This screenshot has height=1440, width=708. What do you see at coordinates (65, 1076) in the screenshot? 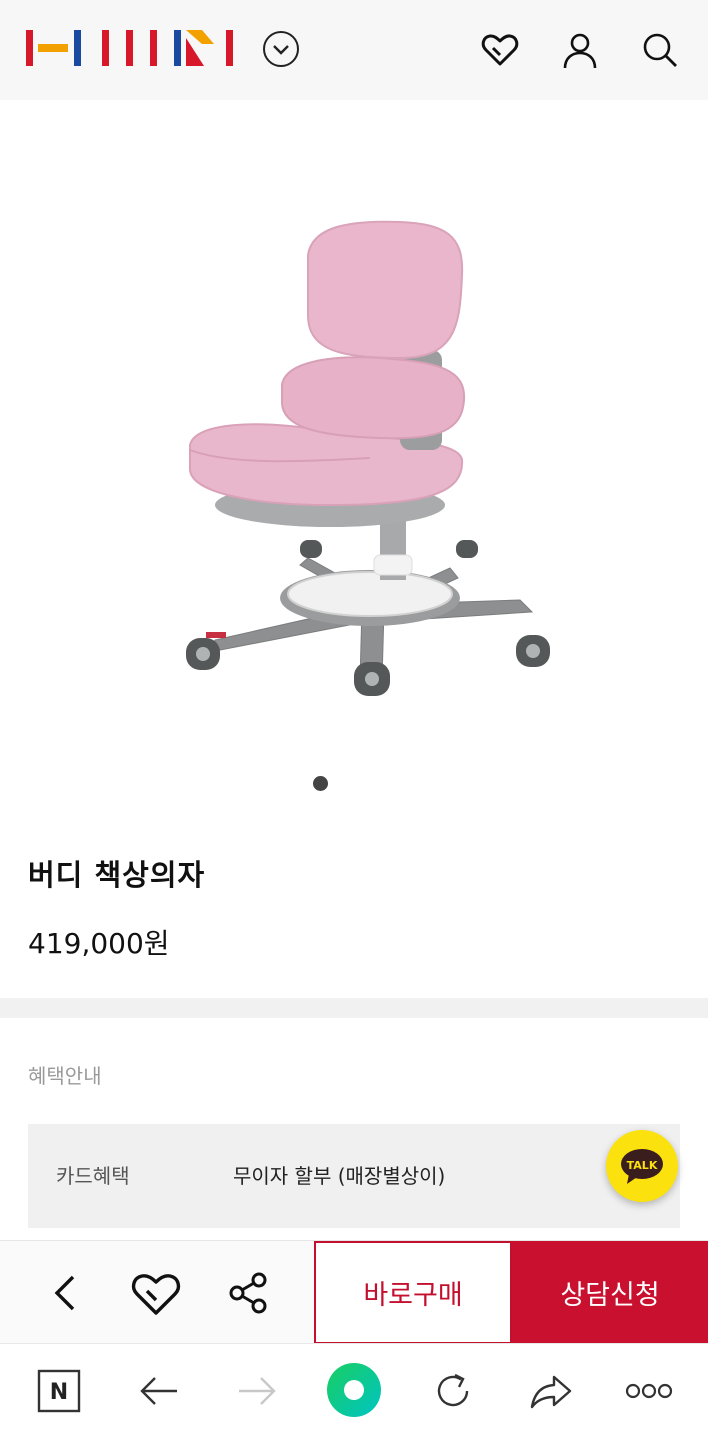
I see `benefits-heading: 혜택안내` at bounding box center [65, 1076].